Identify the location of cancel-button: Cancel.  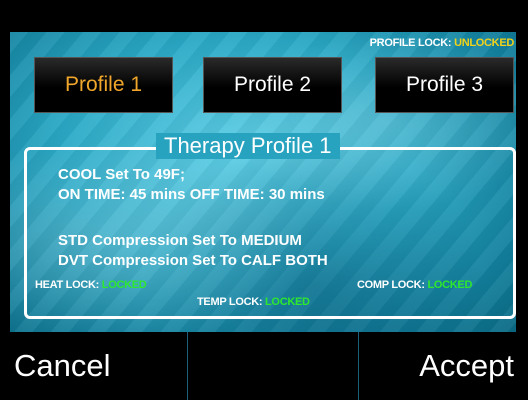
(100, 366).